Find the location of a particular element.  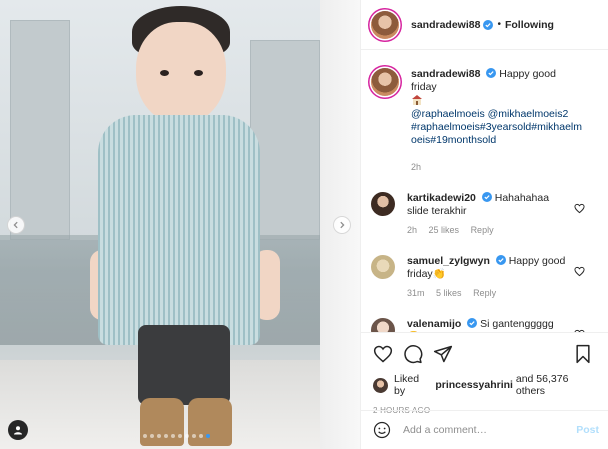

caption-hashtags: oeis#19monthsold is located at coordinates (453, 140).